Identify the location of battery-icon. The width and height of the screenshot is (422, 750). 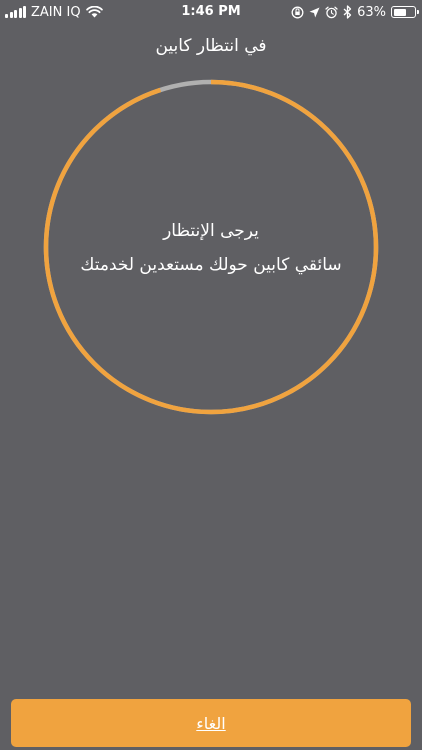
(405, 12).